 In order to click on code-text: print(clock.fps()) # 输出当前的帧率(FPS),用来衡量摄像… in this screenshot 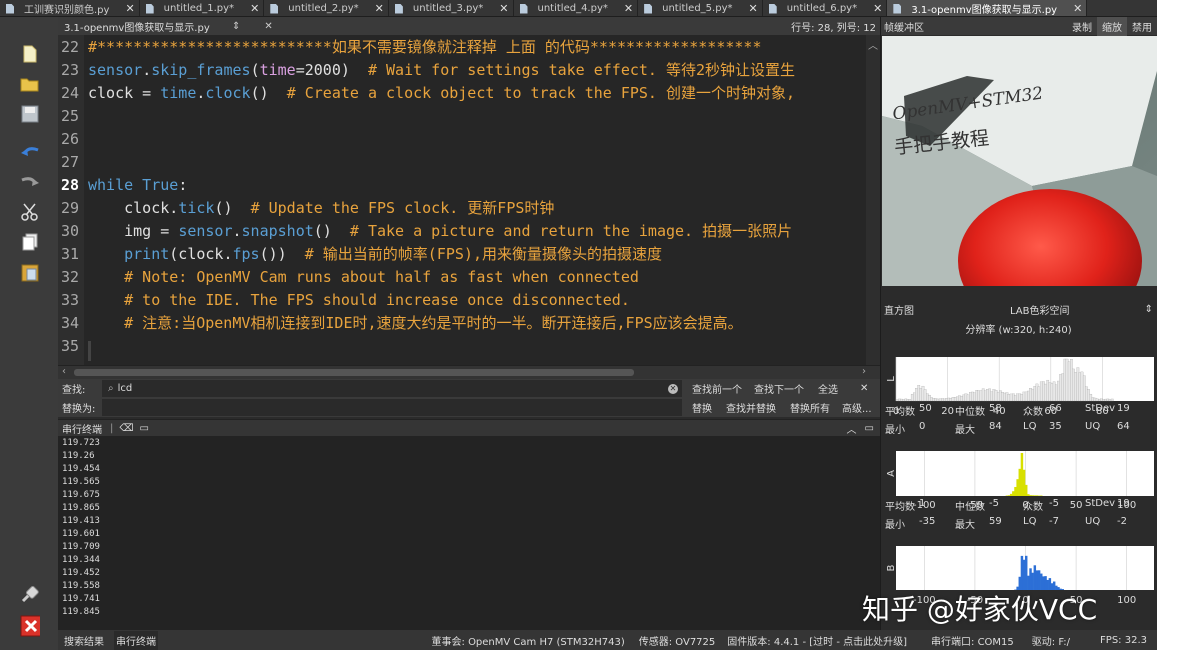, I will do `click(372, 253)`.